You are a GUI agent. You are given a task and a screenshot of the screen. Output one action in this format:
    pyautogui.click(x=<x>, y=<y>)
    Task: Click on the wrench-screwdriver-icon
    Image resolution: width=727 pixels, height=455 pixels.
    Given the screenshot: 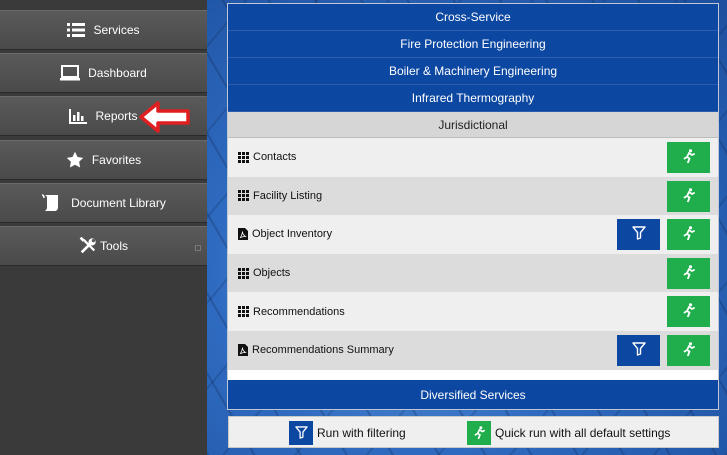 What is the action you would take?
    pyautogui.click(x=88, y=246)
    